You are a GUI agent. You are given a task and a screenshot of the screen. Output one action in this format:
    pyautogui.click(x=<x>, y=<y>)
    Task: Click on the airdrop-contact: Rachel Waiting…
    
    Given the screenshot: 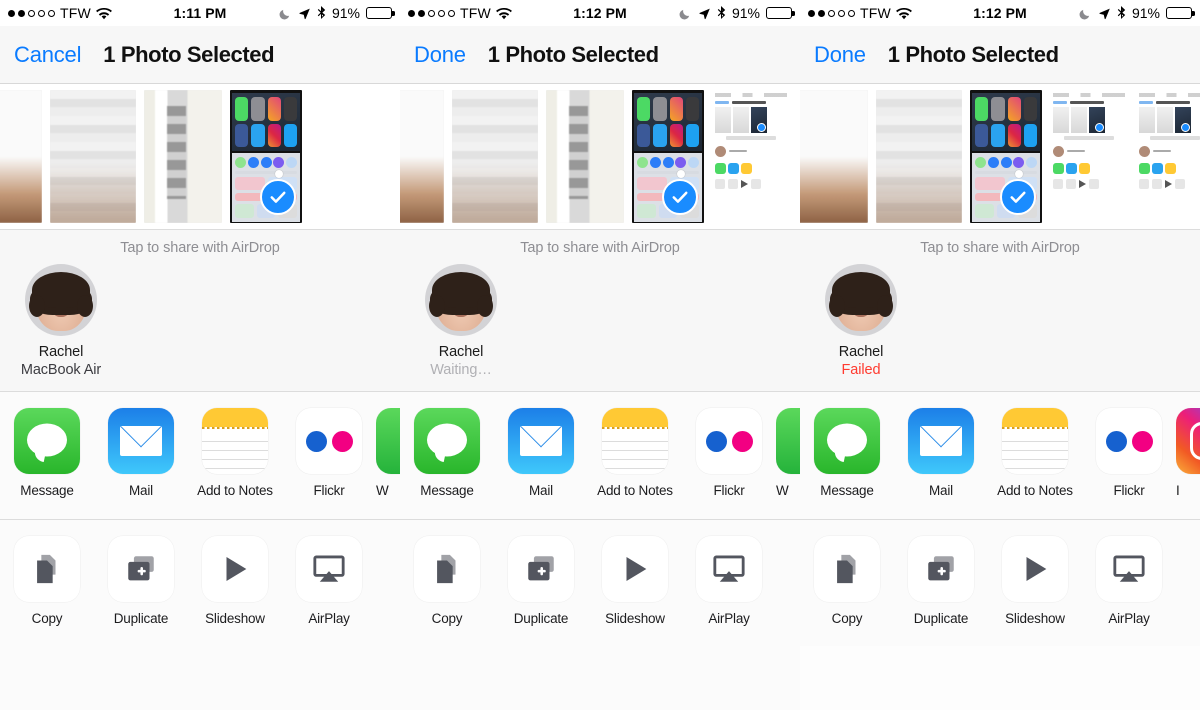 What is the action you would take?
    pyautogui.click(x=461, y=321)
    